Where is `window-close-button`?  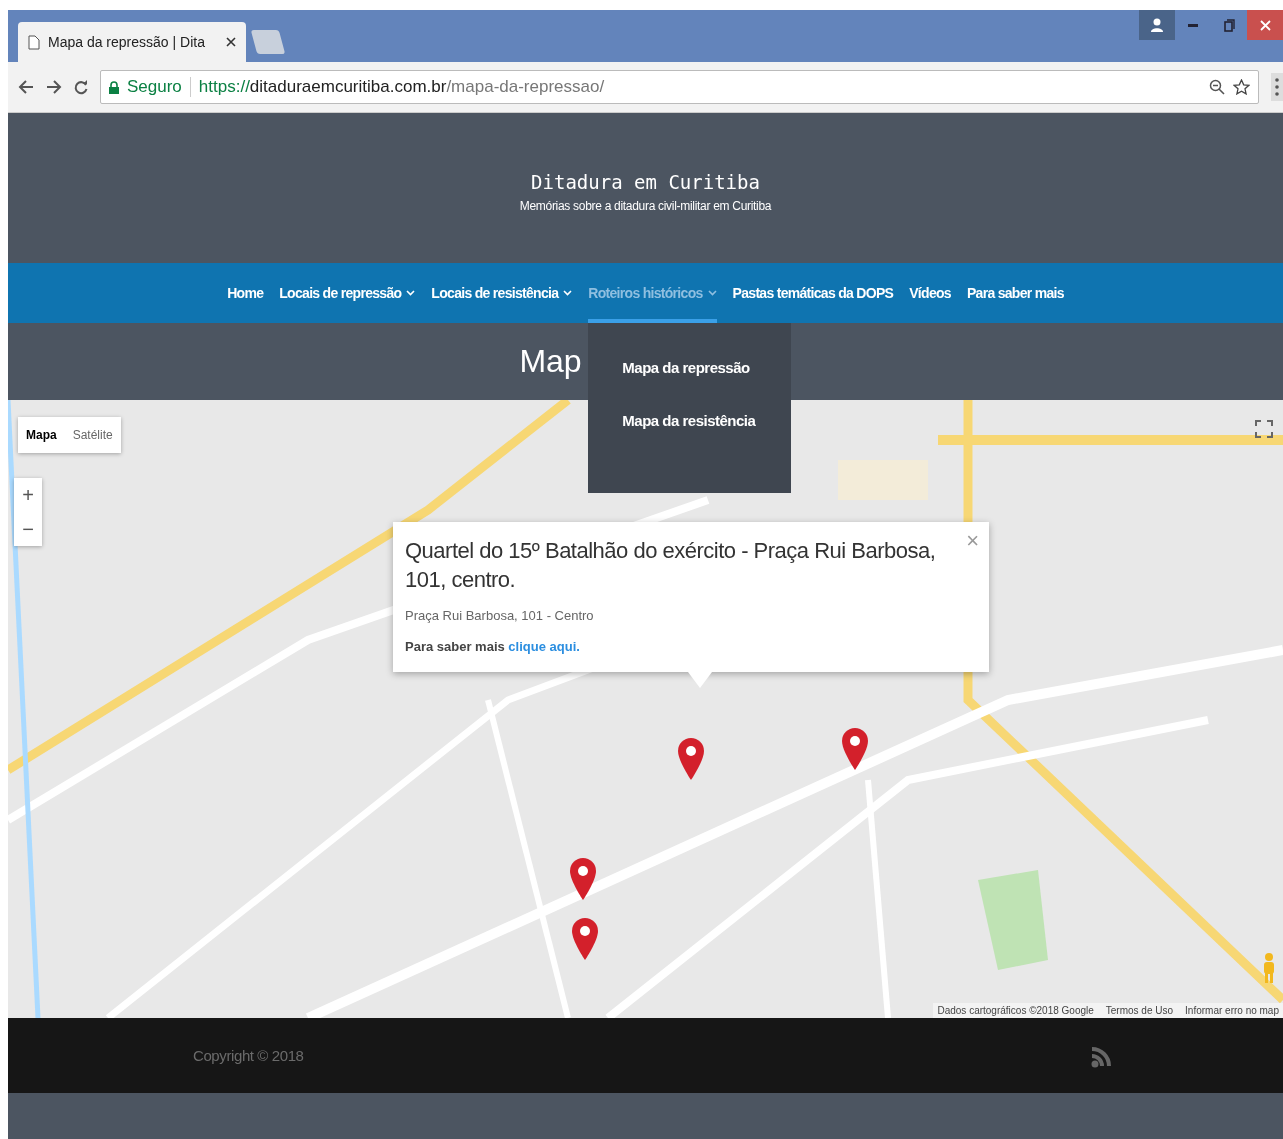
window-close-button is located at coordinates (1265, 25).